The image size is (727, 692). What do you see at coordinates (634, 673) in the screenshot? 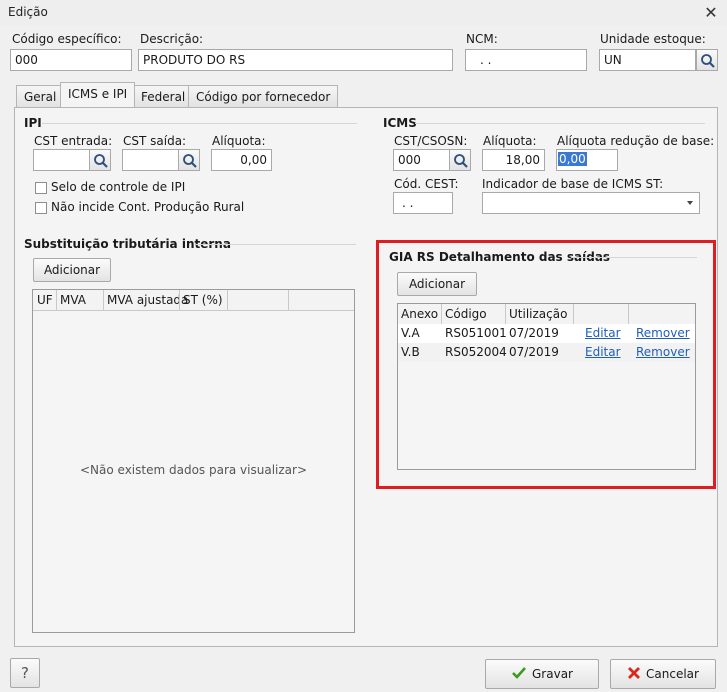
I see `cancel-icon` at bounding box center [634, 673].